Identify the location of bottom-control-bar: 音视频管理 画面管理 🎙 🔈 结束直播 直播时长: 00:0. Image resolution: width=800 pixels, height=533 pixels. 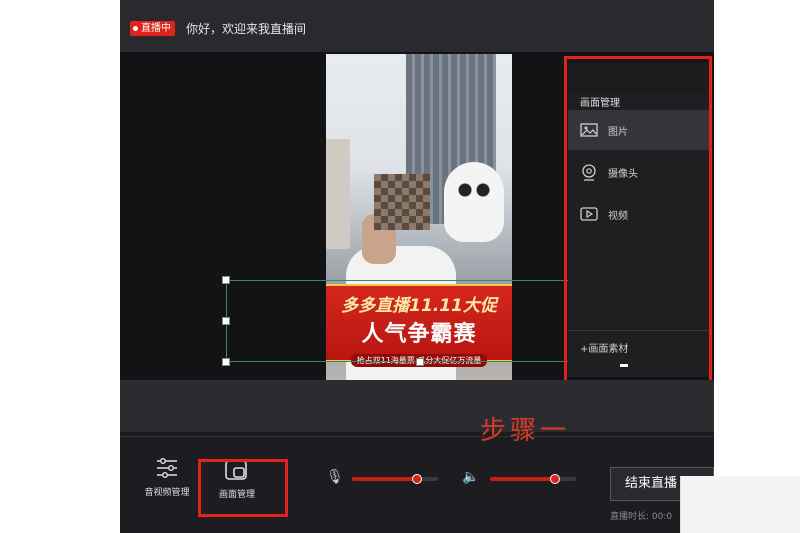
(417, 484).